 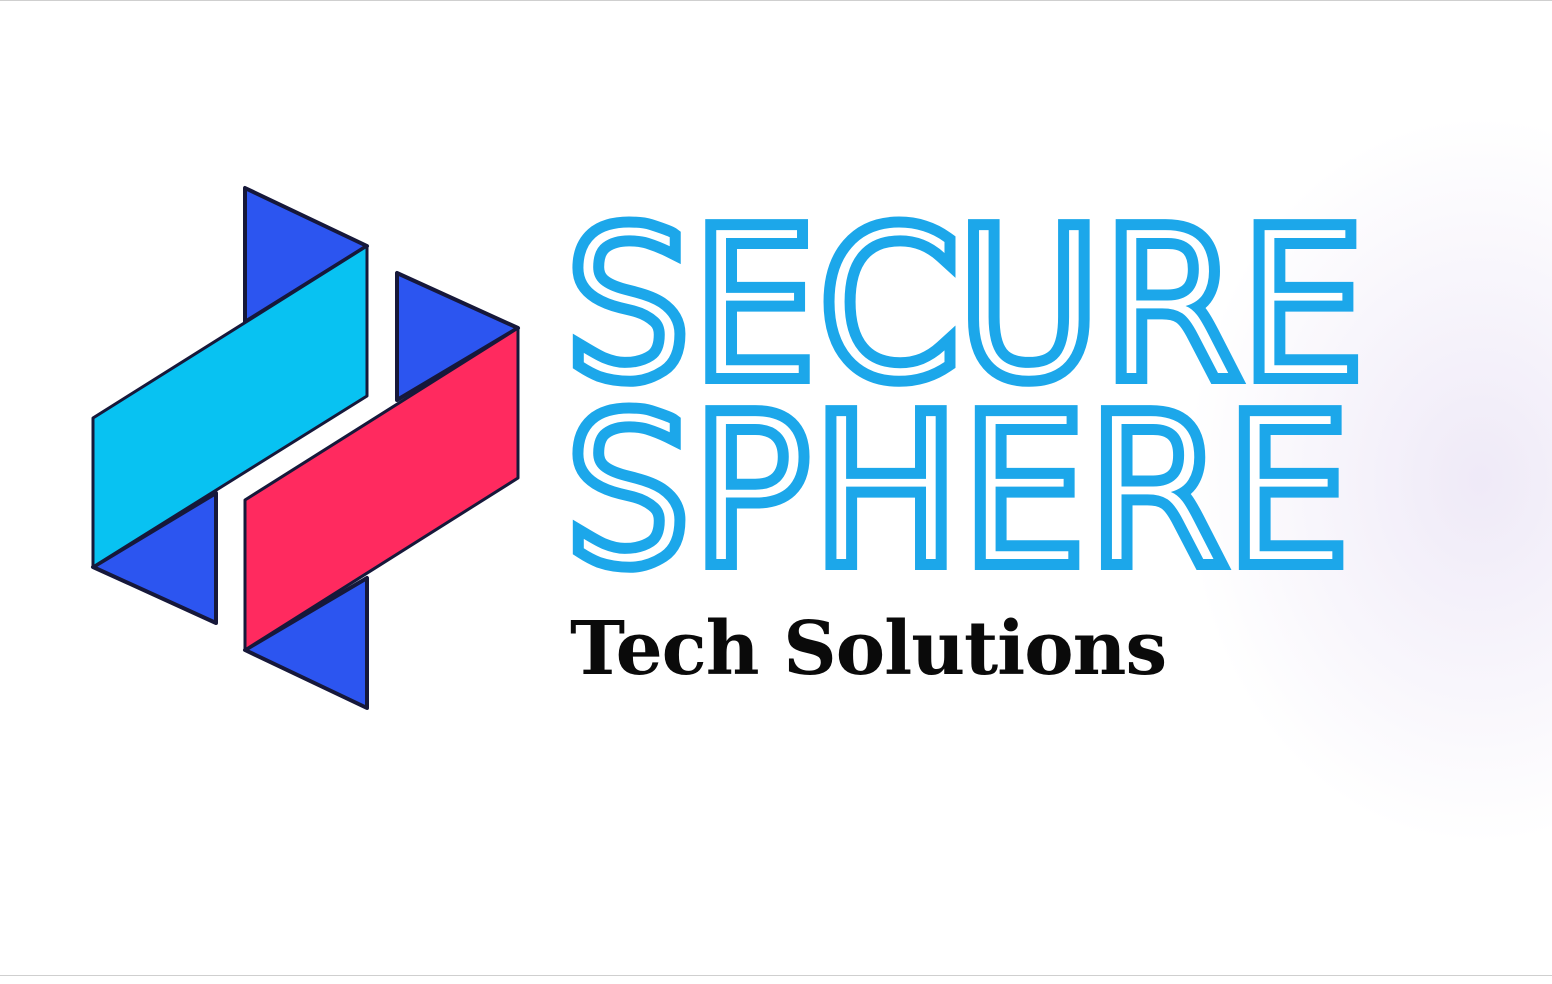 I want to click on bottom-border, so click(x=776, y=975).